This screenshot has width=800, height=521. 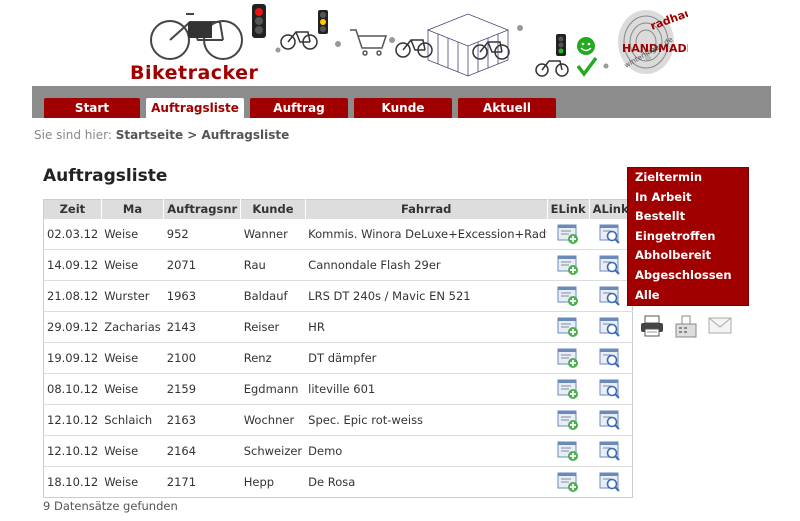 I want to click on cell-zeit: 02.03.12, so click(x=72, y=234).